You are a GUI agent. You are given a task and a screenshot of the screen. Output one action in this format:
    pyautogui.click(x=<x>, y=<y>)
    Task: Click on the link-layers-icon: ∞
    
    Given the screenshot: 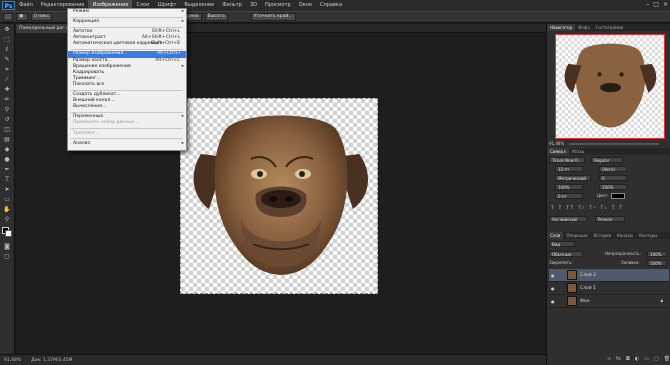 What is the action you would take?
    pyautogui.click(x=609, y=359)
    